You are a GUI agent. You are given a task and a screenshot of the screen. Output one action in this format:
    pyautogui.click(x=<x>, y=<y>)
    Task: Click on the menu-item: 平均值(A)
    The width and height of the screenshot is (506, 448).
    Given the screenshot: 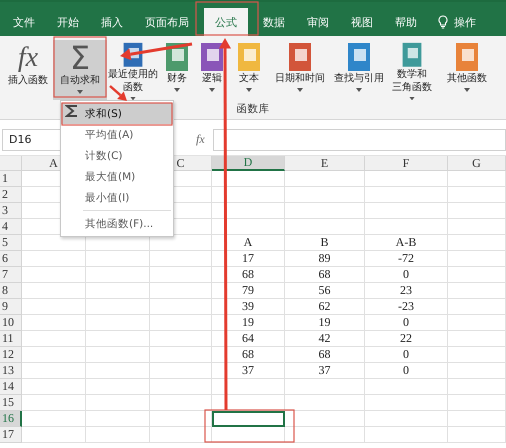 What is the action you would take?
    pyautogui.click(x=117, y=134)
    